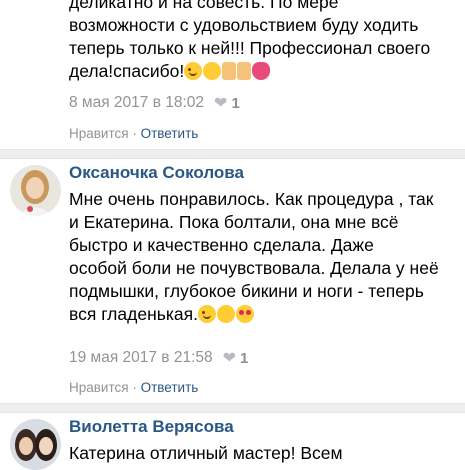  Describe the element at coordinates (206, 453) in the screenshot. I see `comment-text-line: Катерина отличный мастер! Всем` at that location.